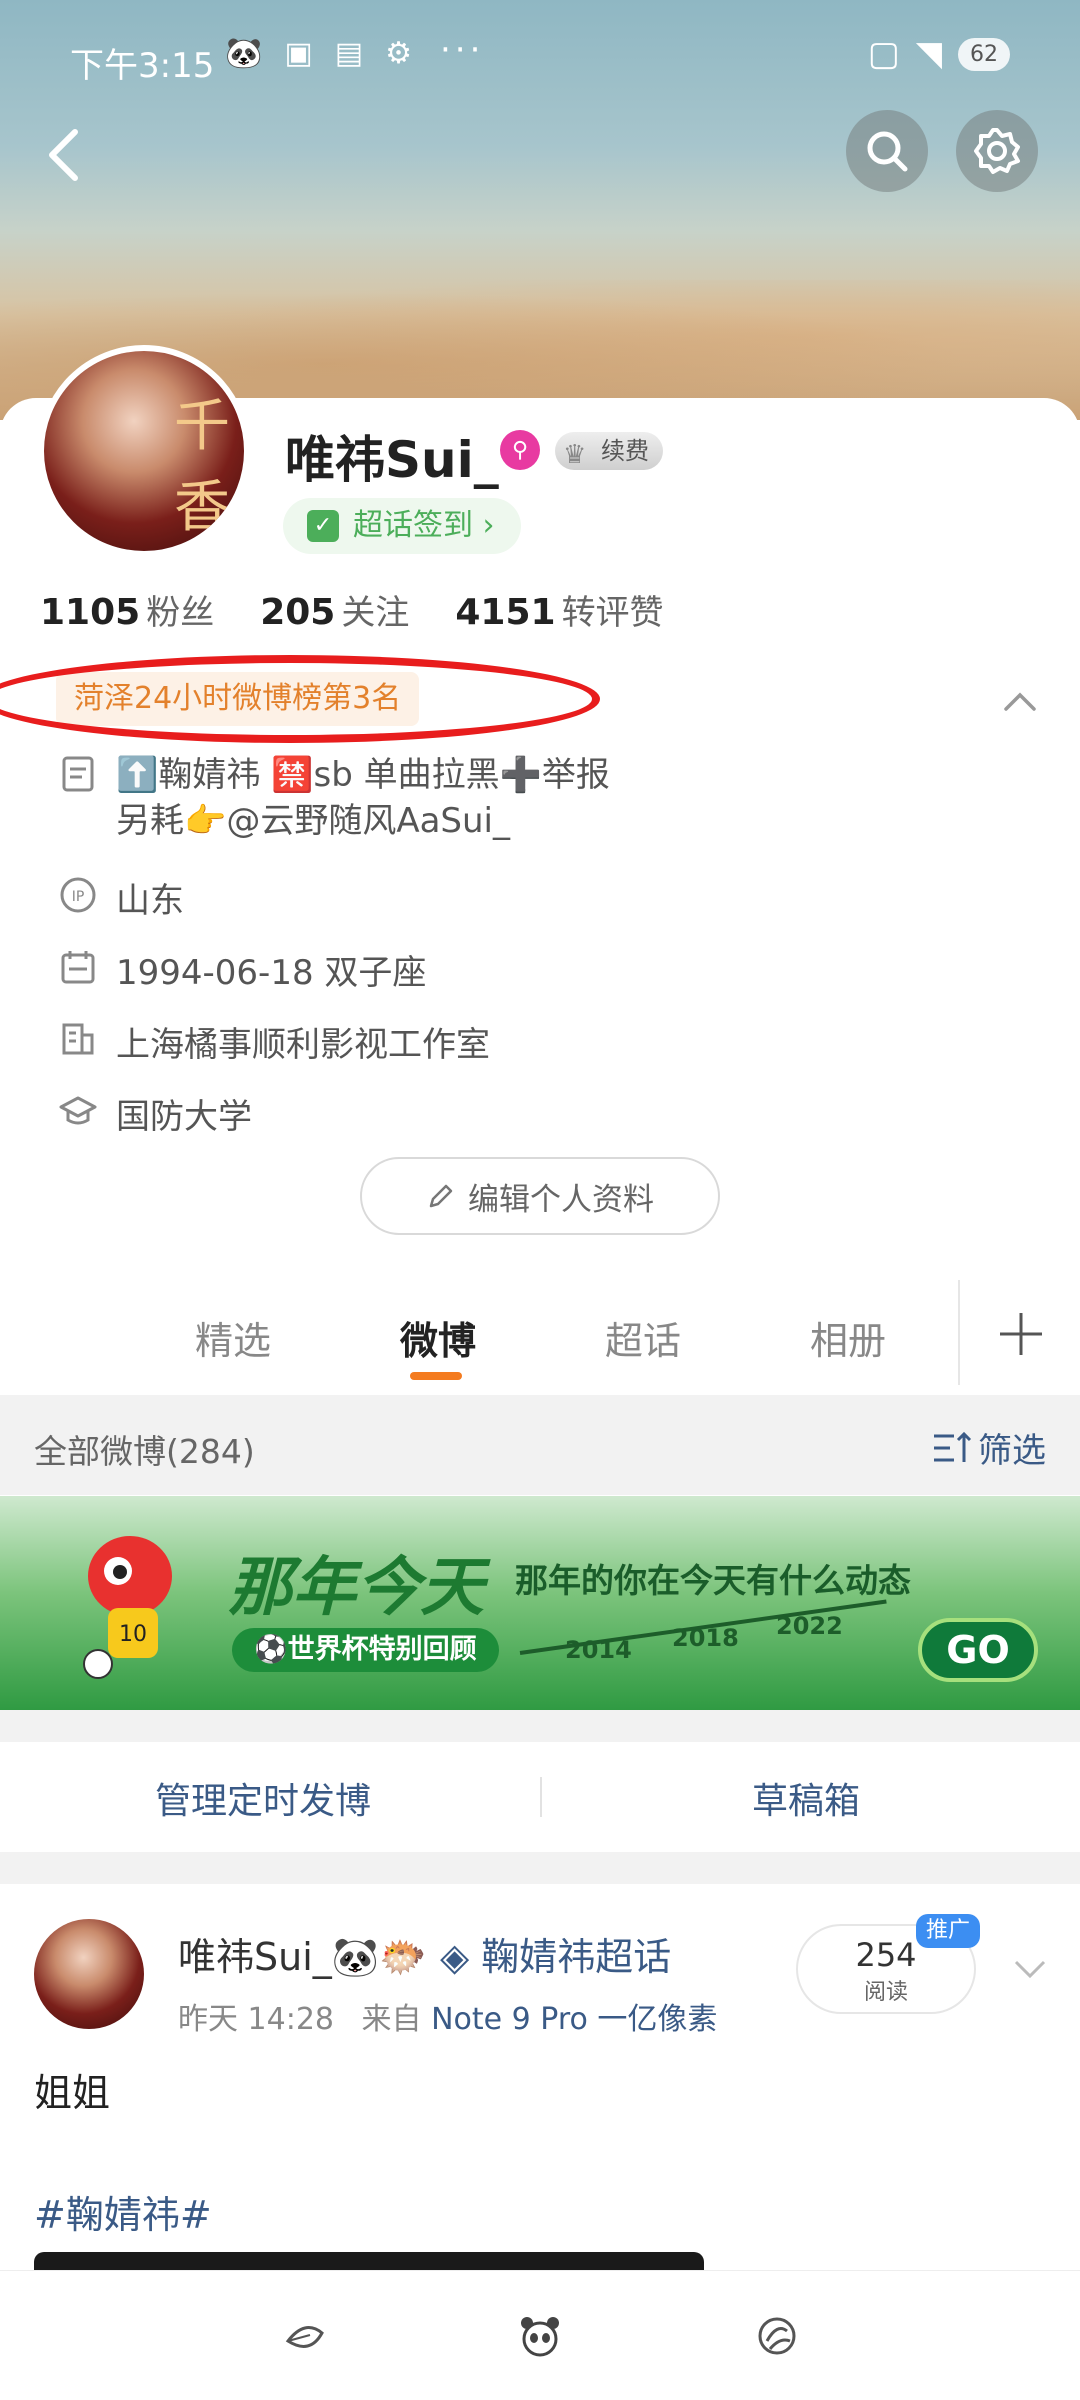  What do you see at coordinates (78, 1111) in the screenshot?
I see `graduation-cap-icon` at bounding box center [78, 1111].